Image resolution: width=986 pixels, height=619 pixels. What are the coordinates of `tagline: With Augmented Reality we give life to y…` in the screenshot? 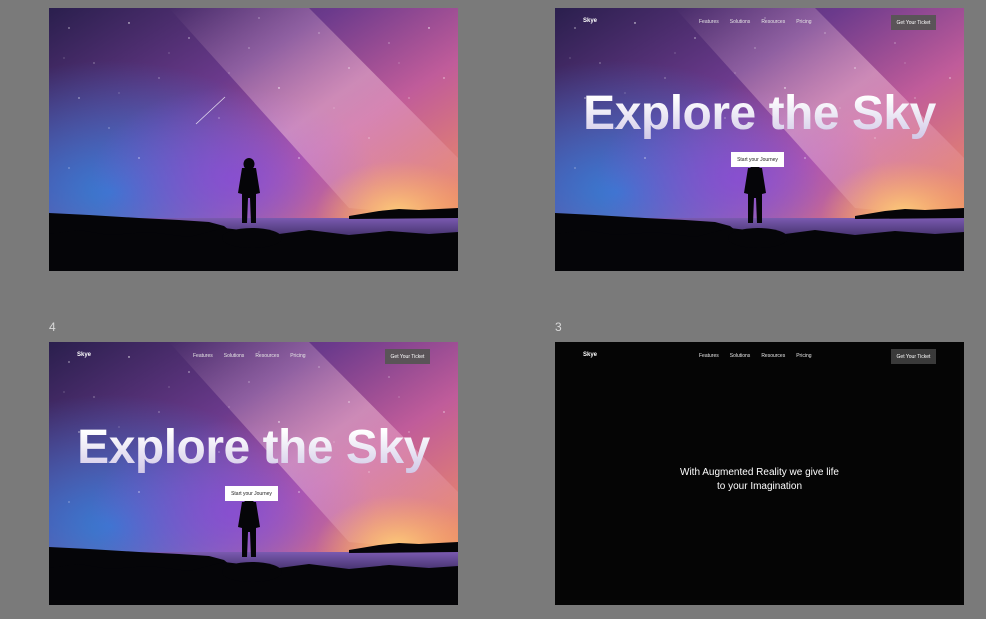 It's located at (759, 480).